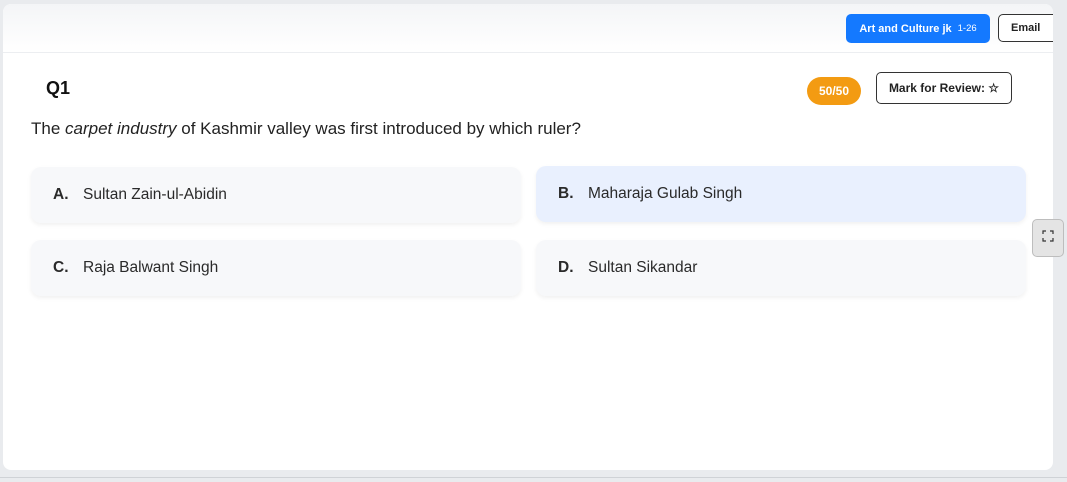  I want to click on option-a: A. Sultan Zain-ul-Abidin, so click(276, 195).